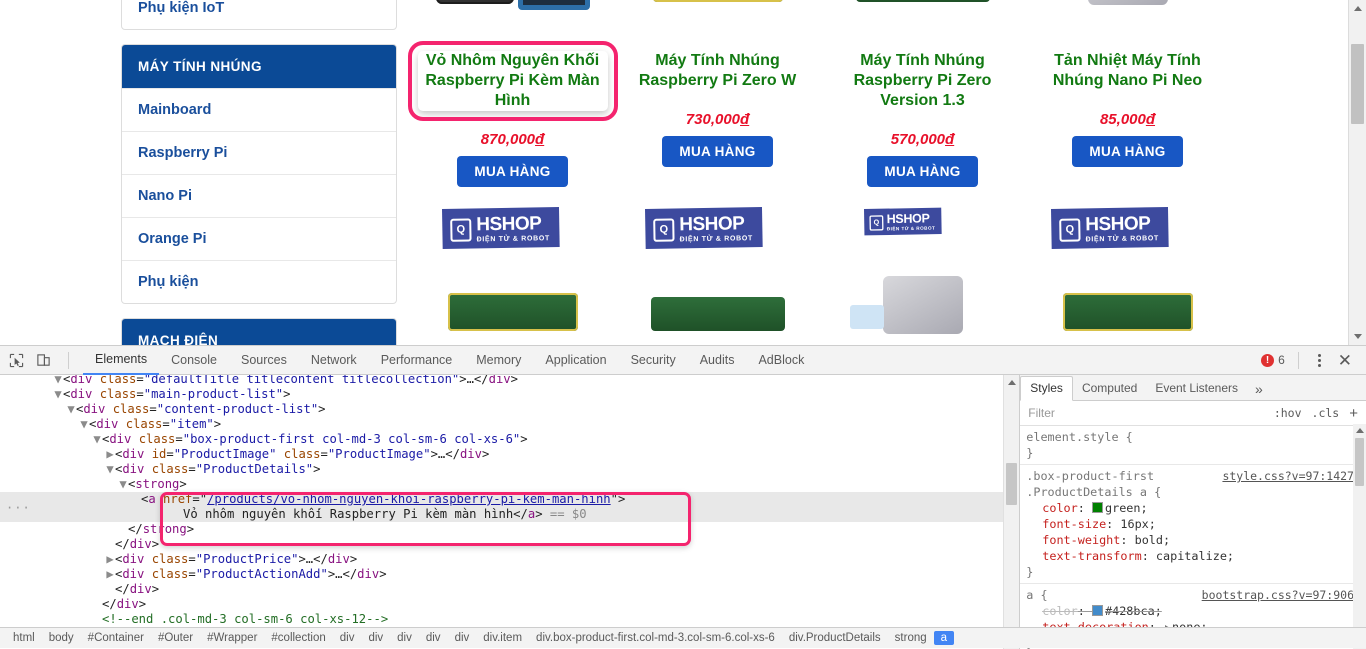 The height and width of the screenshot is (649, 1366). Describe the element at coordinates (1012, 484) in the screenshot. I see `dom-scrollbar-thumb` at that location.